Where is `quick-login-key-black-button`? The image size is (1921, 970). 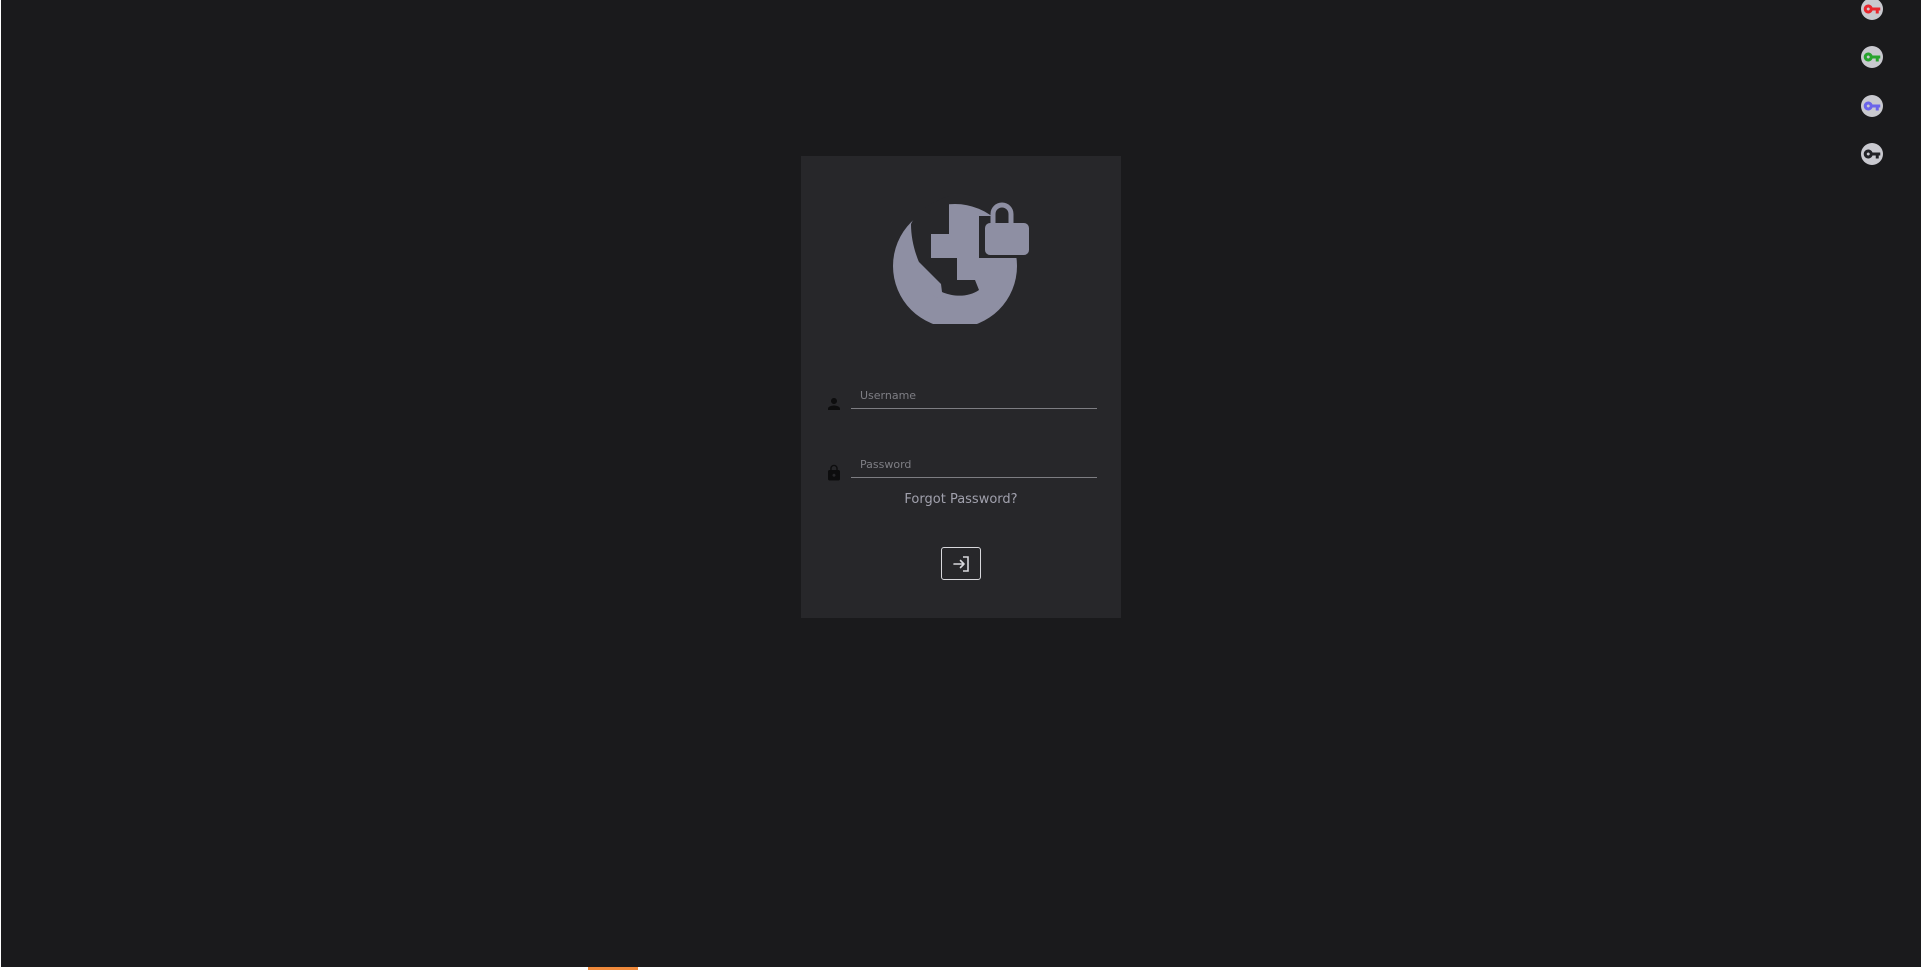
quick-login-key-black-button is located at coordinates (1872, 154).